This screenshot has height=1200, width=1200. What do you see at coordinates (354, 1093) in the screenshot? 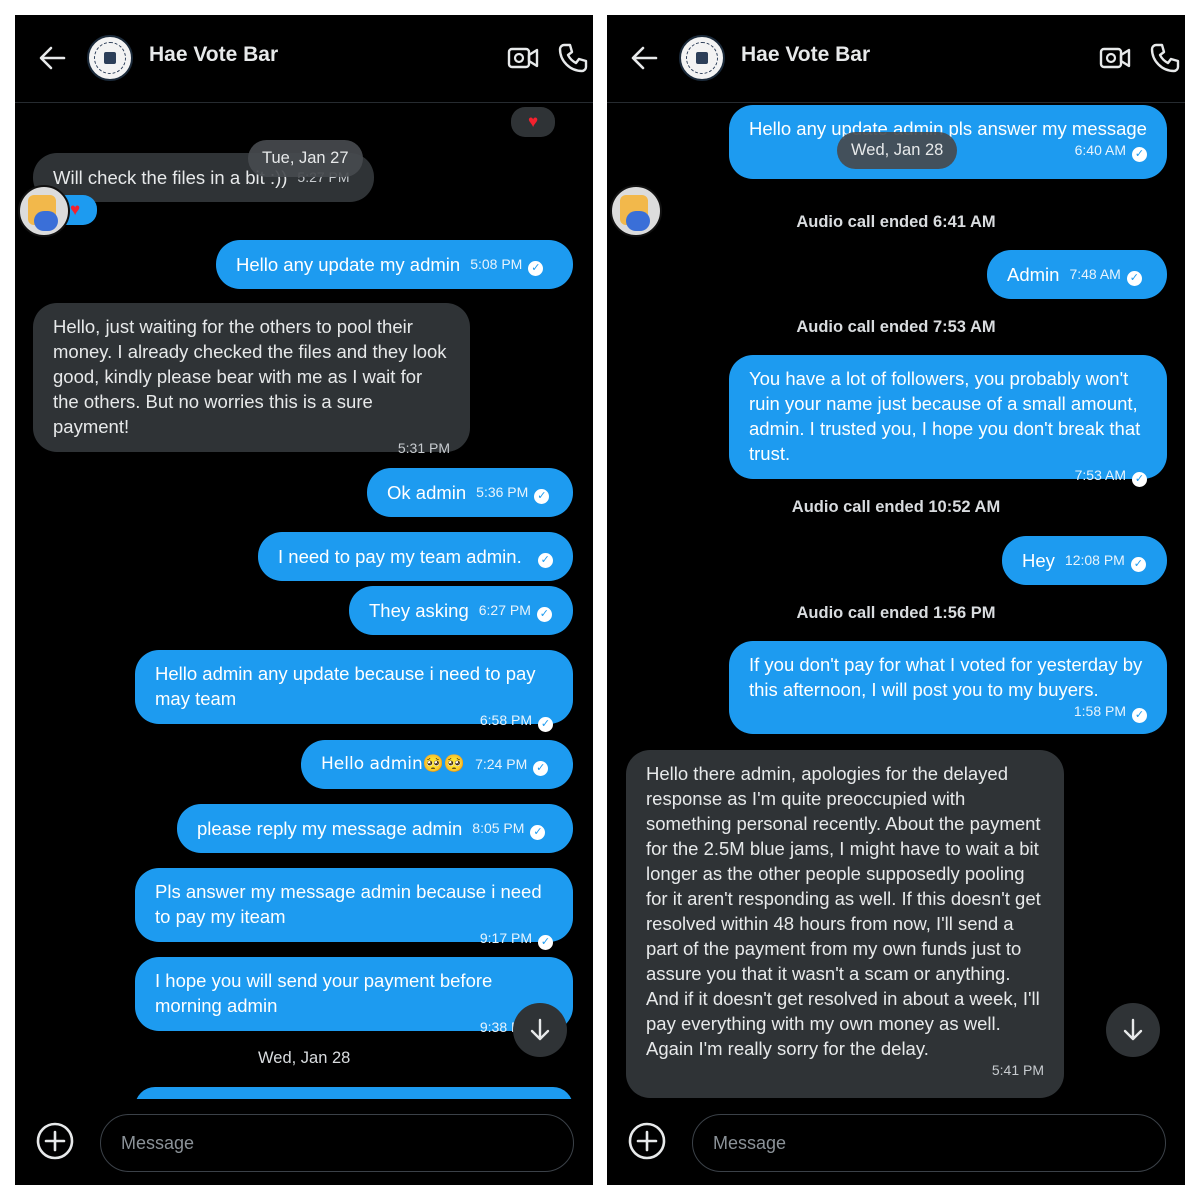
I see `message-outgoing-partial` at bounding box center [354, 1093].